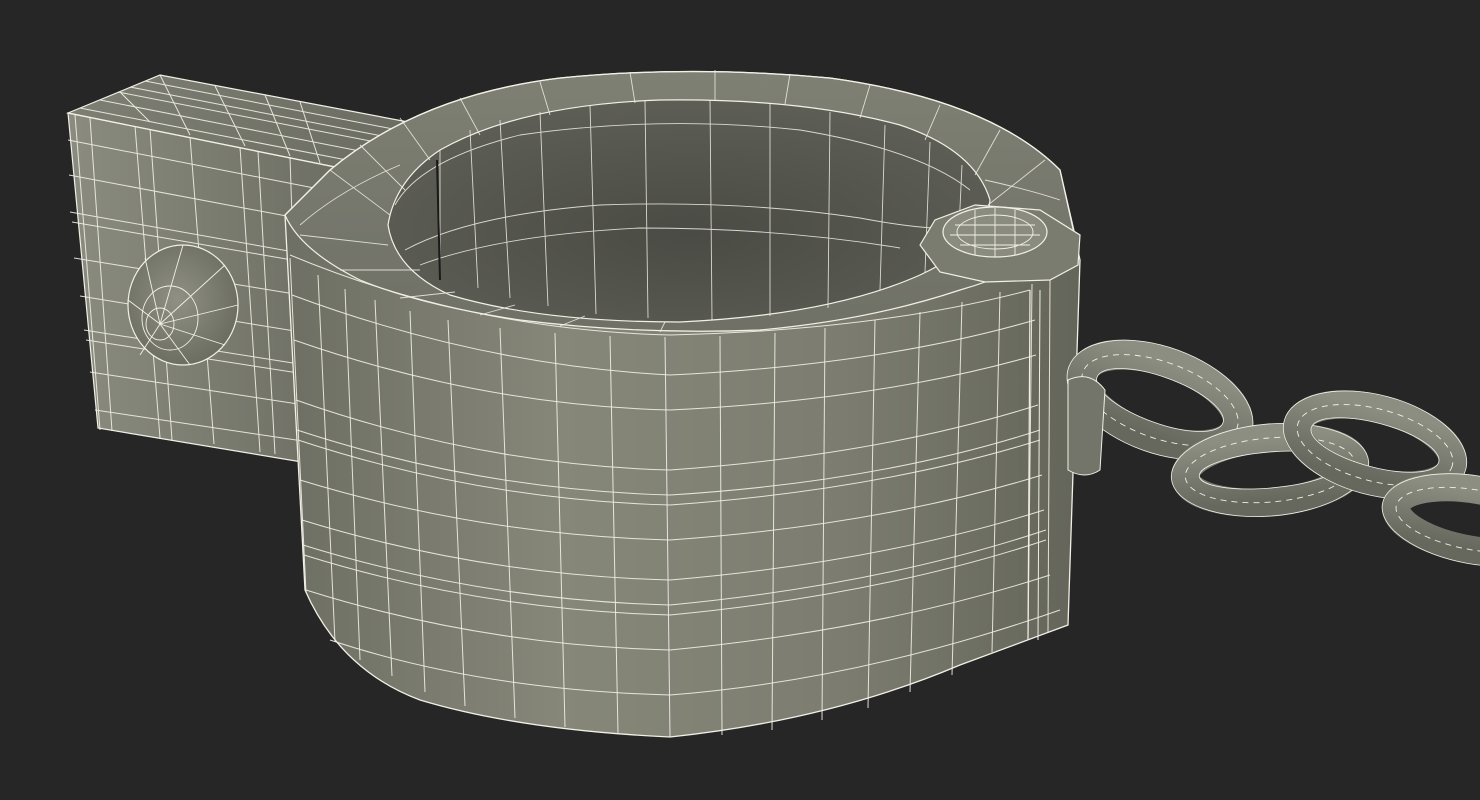 Image resolution: width=1480 pixels, height=800 pixels. Describe the element at coordinates (1273, 453) in the screenshot. I see `chain` at that location.